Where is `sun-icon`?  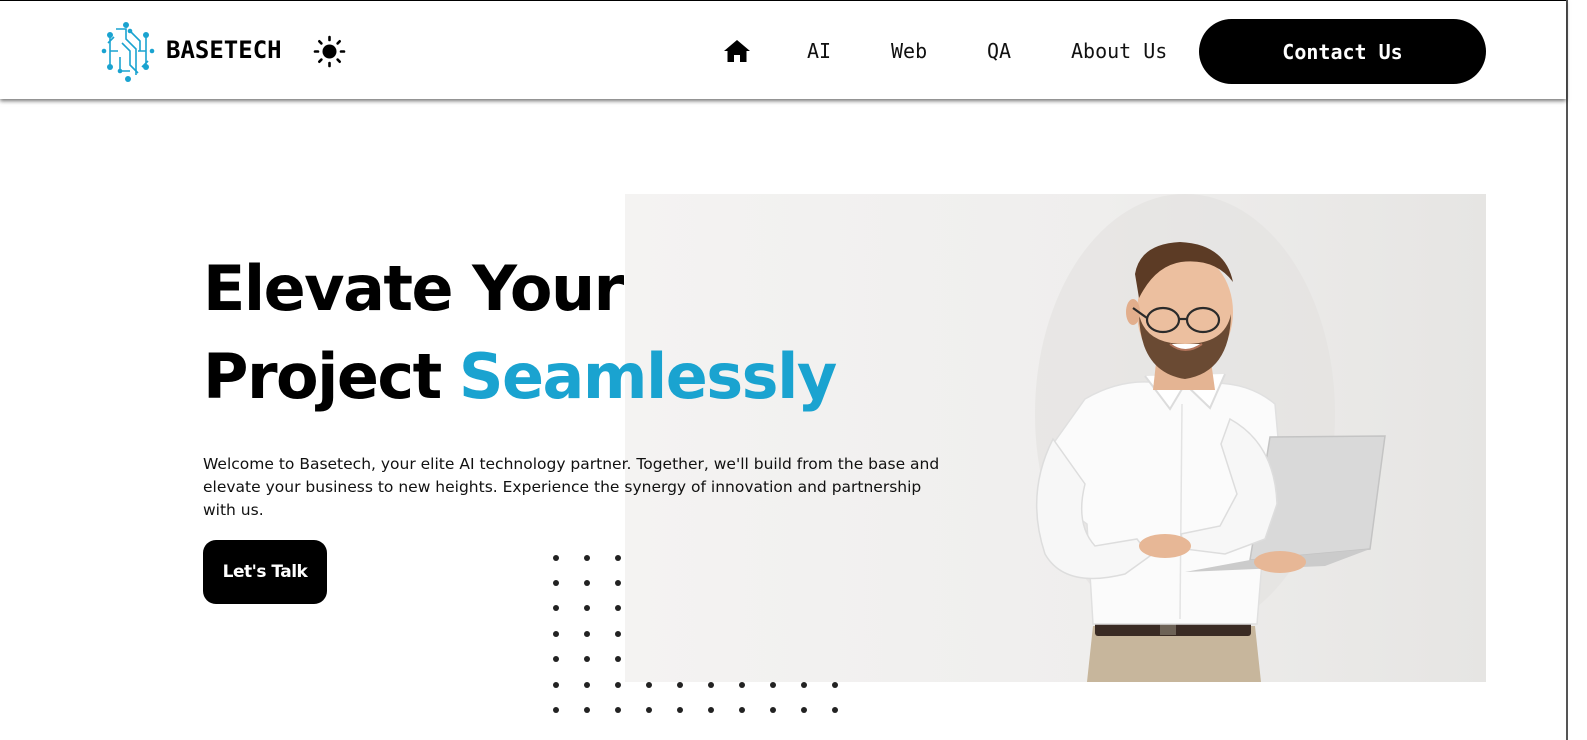 sun-icon is located at coordinates (329, 51).